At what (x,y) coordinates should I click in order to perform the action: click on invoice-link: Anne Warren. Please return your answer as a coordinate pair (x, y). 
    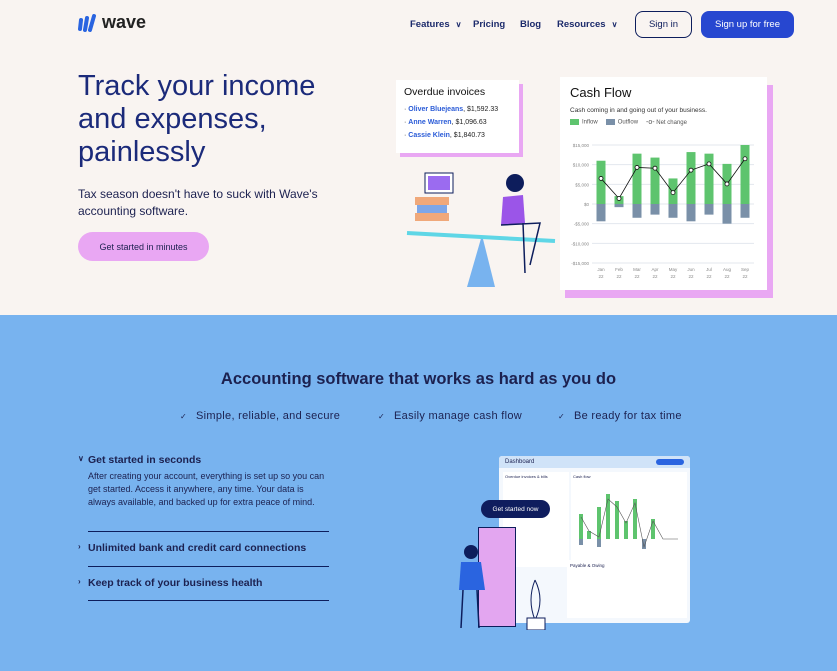
    Looking at the image, I should click on (429, 122).